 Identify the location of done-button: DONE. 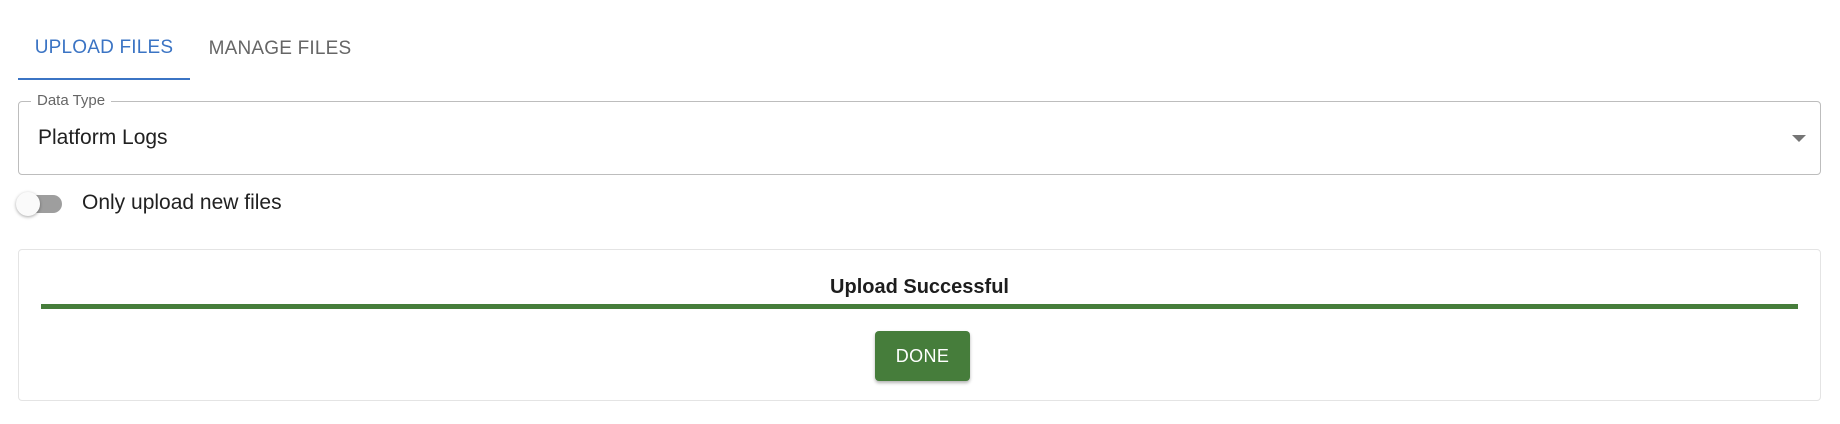
(922, 356).